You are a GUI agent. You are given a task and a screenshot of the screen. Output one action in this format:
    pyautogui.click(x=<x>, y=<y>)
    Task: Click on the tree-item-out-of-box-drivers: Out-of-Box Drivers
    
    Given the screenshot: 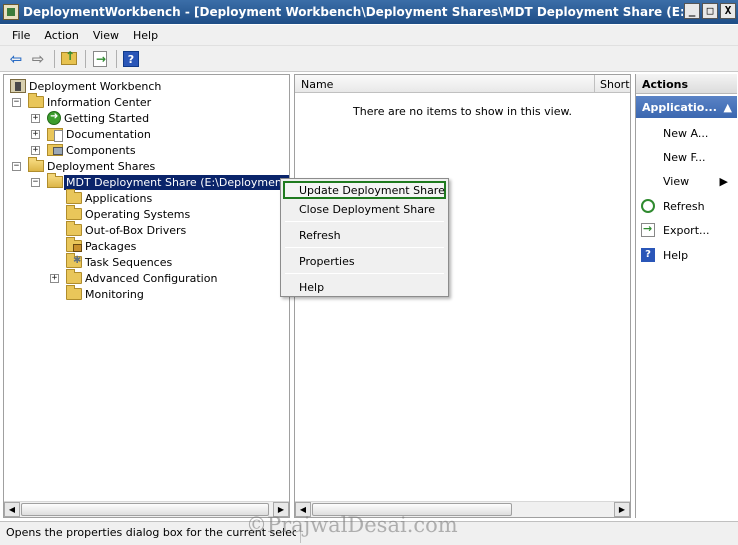 What is the action you would take?
    pyautogui.click(x=126, y=229)
    